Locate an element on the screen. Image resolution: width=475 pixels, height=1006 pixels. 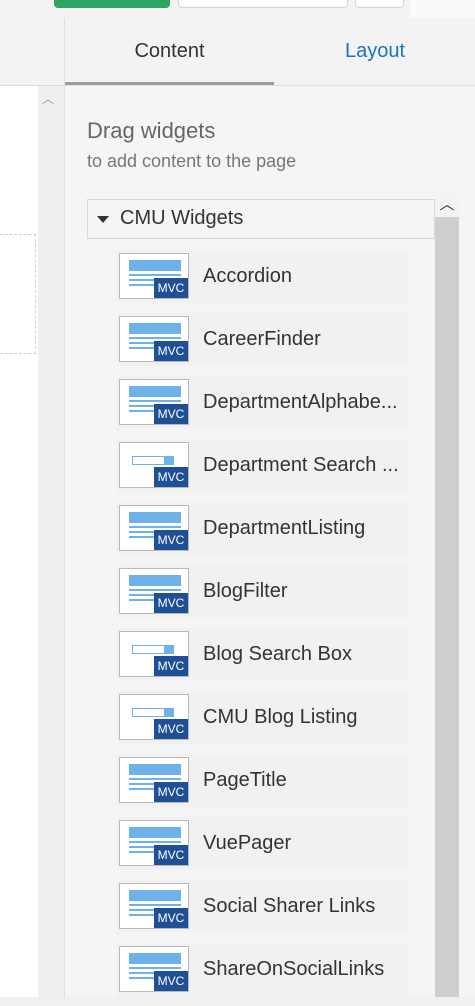
widget-label: Blog Search Box is located at coordinates (277, 654).